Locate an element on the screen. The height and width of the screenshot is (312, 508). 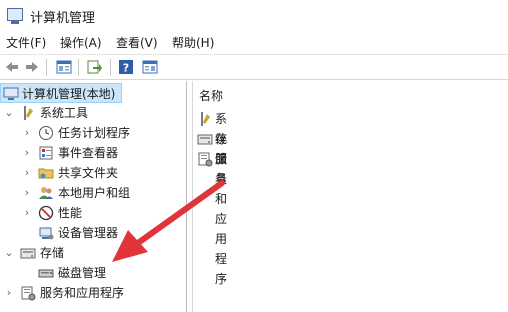
tree-item-label: 存储 is located at coordinates (52, 253).